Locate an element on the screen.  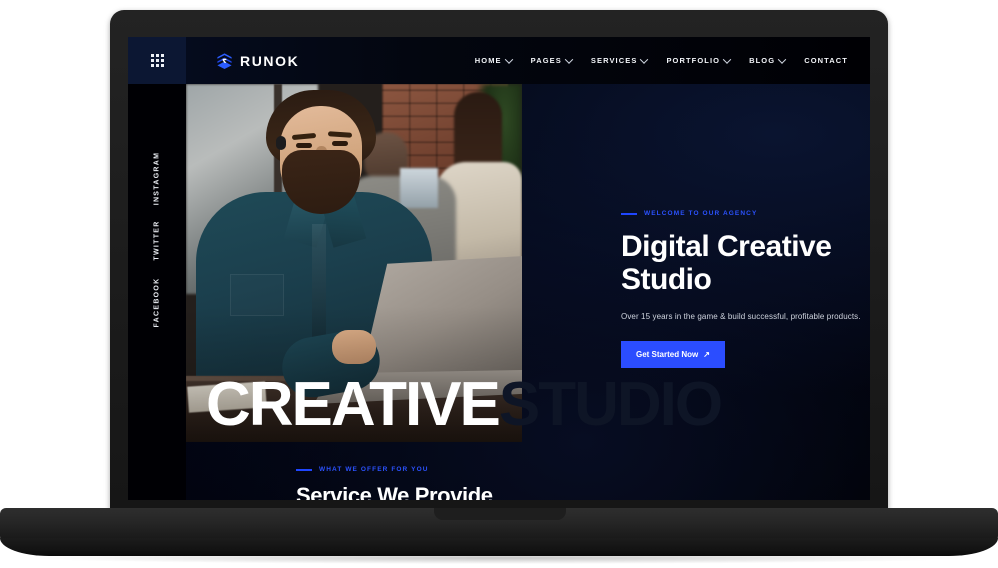
services-eyebrow-label: WHAT WE OFFER FOR YOU is located at coordinates (374, 469).